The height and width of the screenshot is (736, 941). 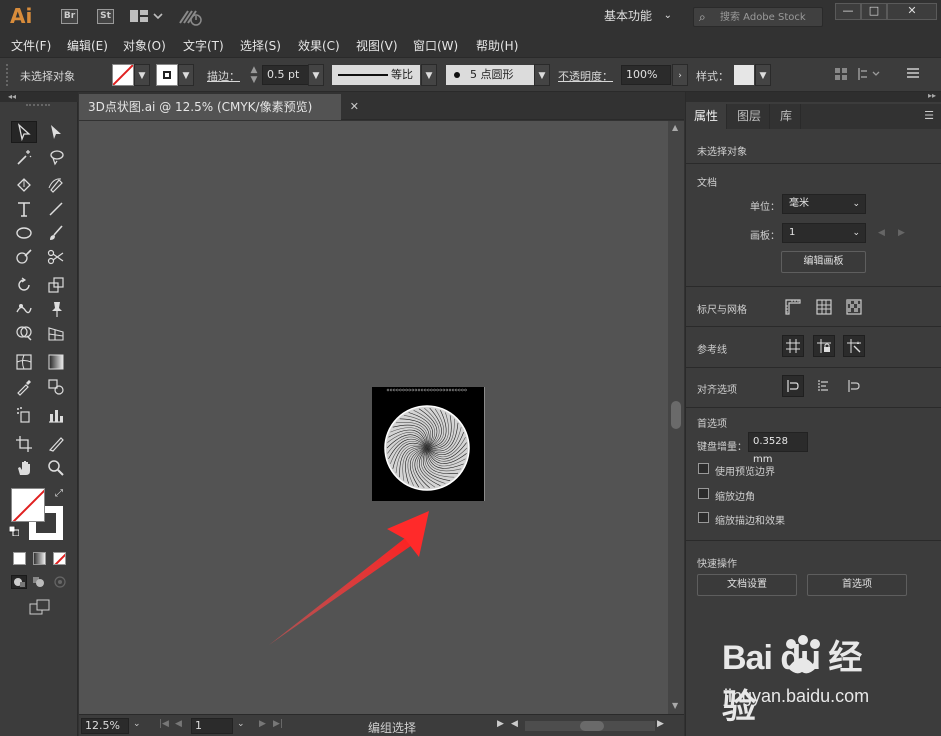 What do you see at coordinates (56, 157) in the screenshot?
I see `lasso-tool` at bounding box center [56, 157].